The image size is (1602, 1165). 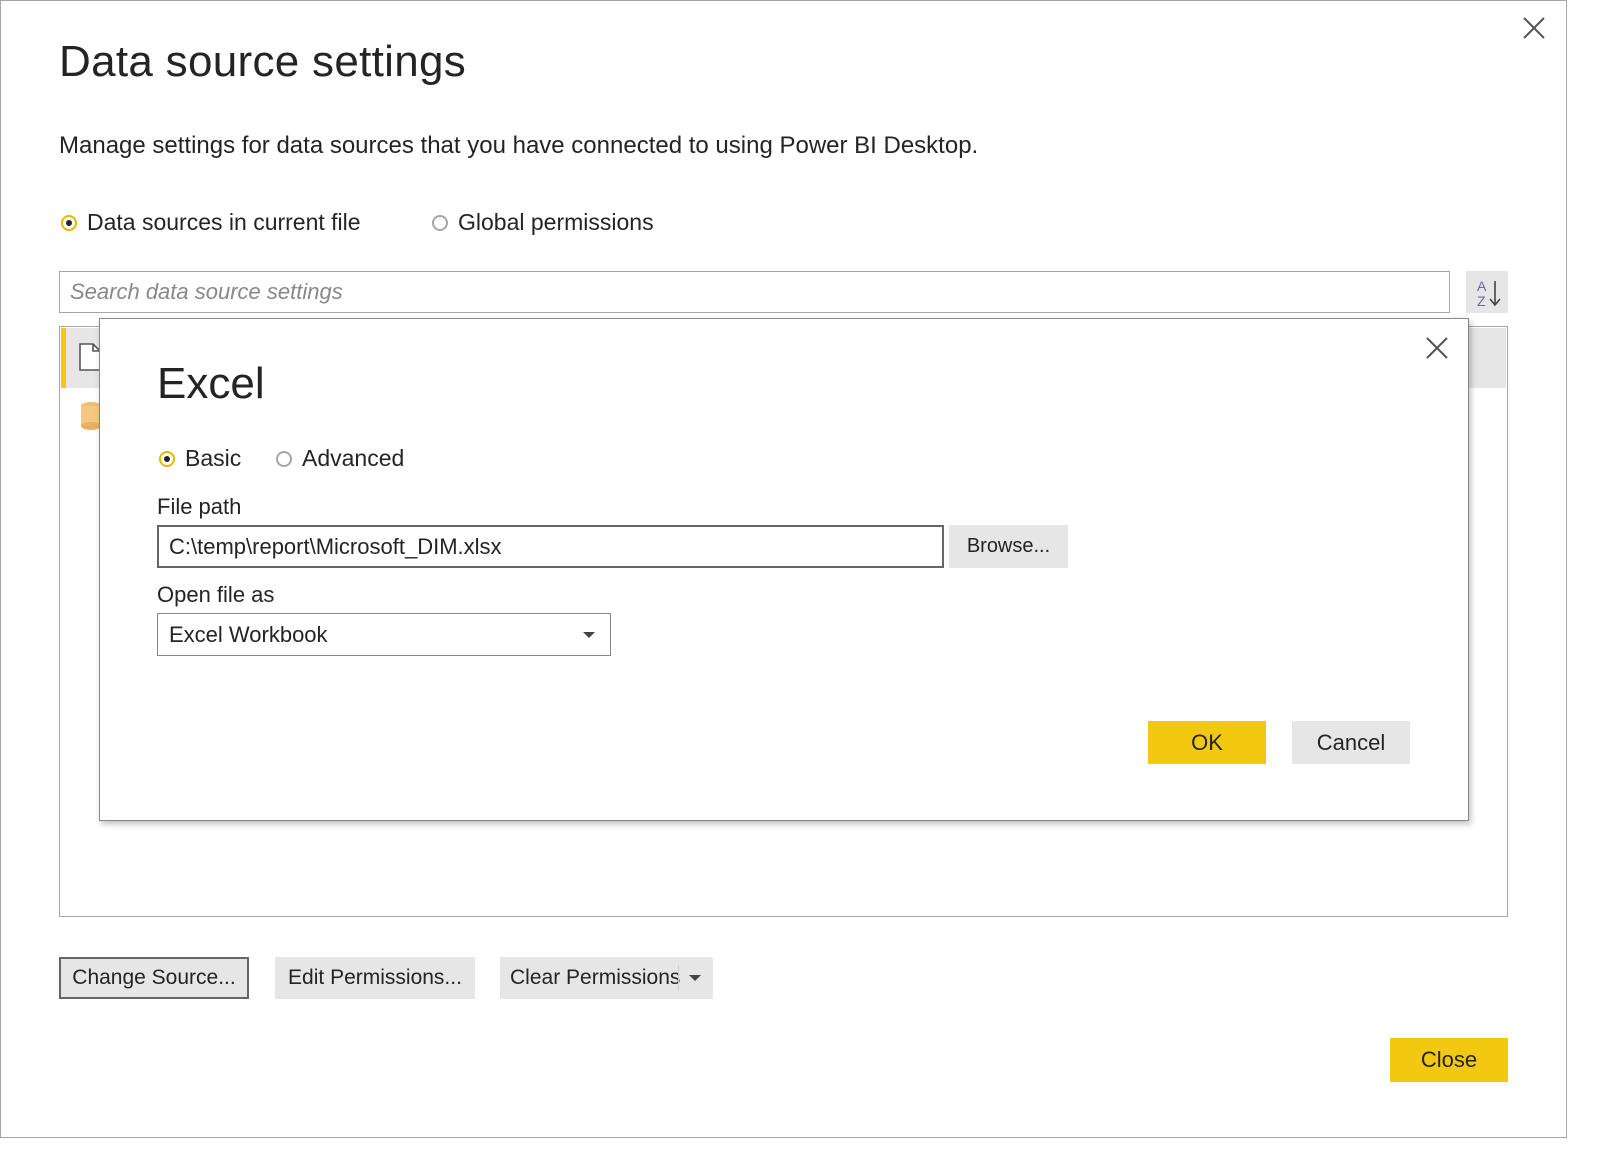 I want to click on clear-permissions-split-button: Clear Permissions, so click(x=606, y=978).